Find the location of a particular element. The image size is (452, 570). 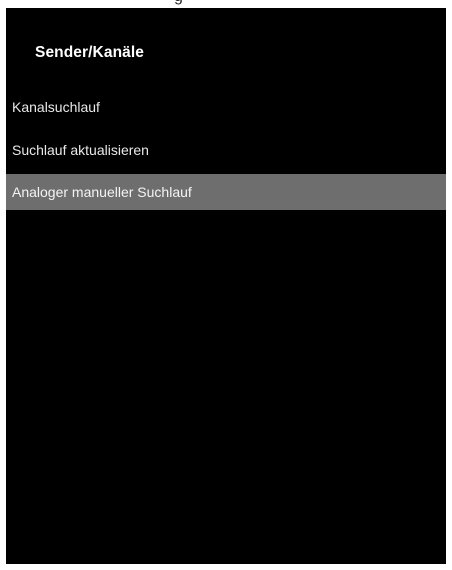

menu-item-analoger-manueller-suchlauf: Analoger manueller Suchlauf is located at coordinates (226, 192).